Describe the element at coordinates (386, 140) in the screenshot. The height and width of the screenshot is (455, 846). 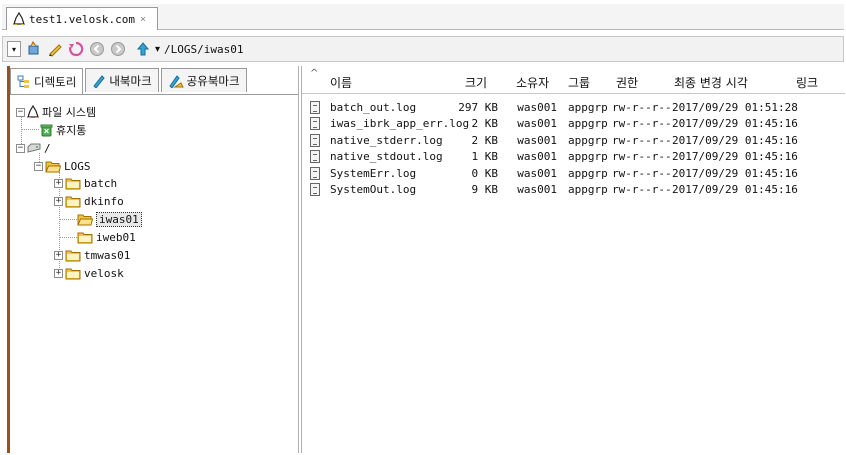
I see `file-name: native_stderr.log` at that location.